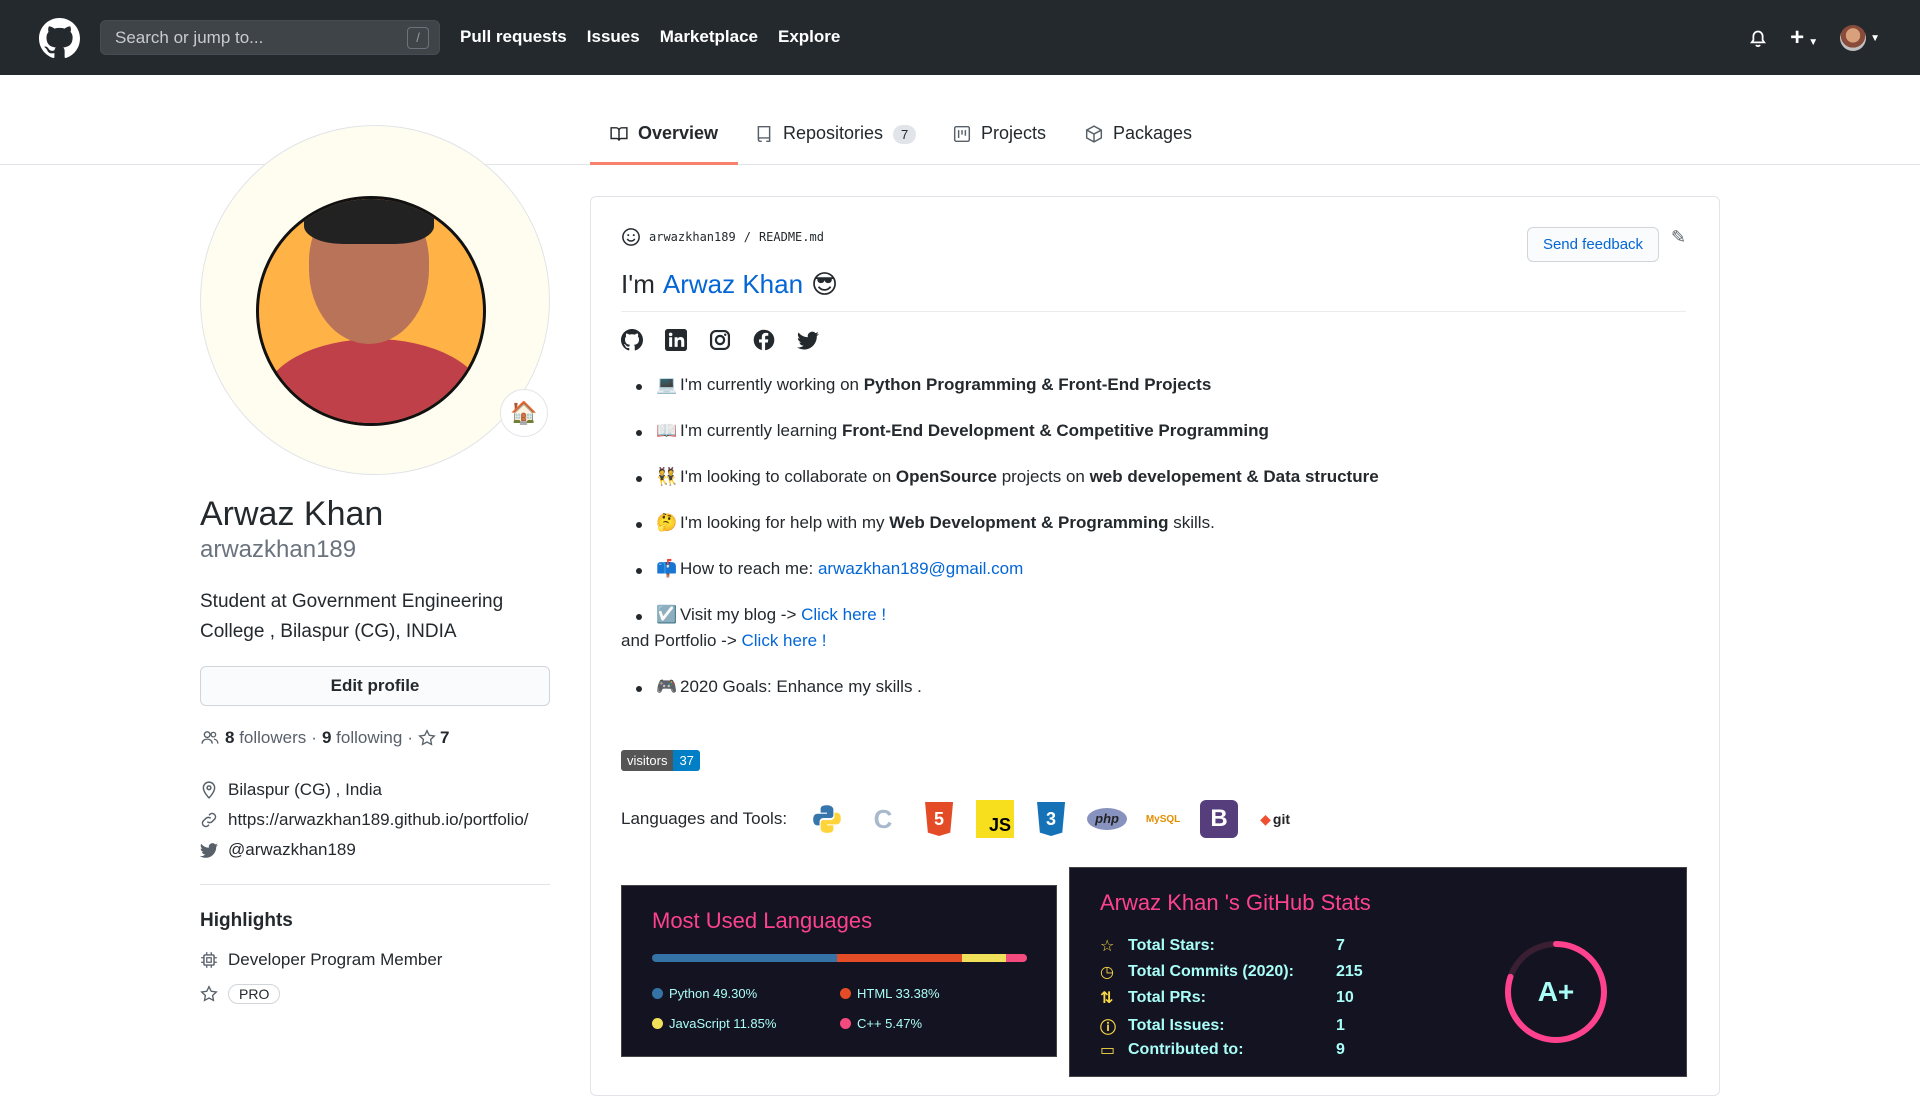  What do you see at coordinates (59, 38) in the screenshot?
I see `github-logo-icon` at bounding box center [59, 38].